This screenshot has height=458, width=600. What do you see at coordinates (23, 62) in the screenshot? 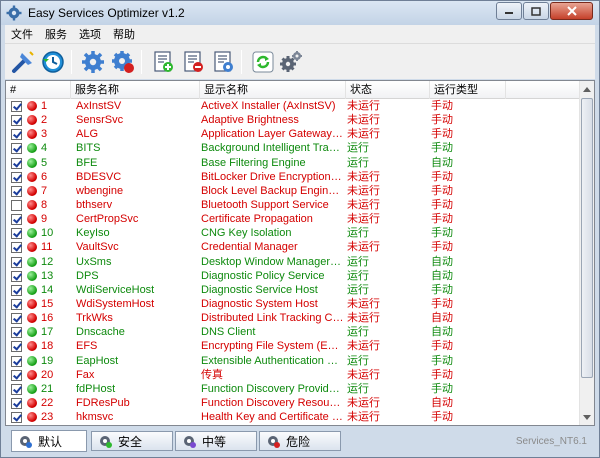
I see `optimize-button` at bounding box center [23, 62].